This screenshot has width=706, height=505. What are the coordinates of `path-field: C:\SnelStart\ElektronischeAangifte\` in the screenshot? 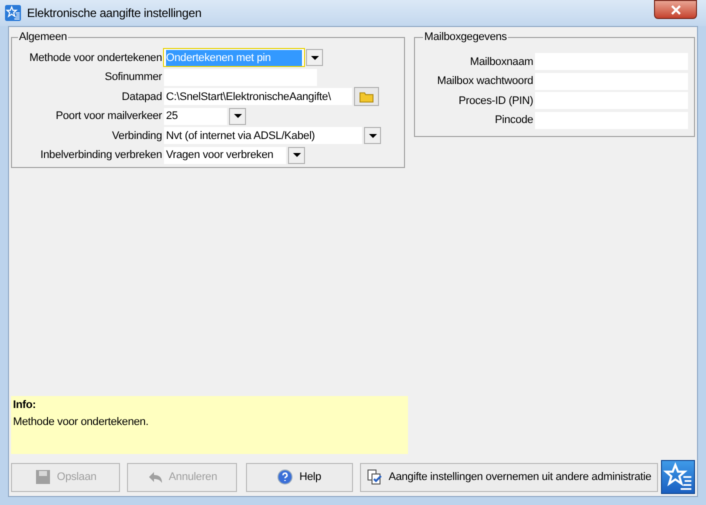 It's located at (258, 97).